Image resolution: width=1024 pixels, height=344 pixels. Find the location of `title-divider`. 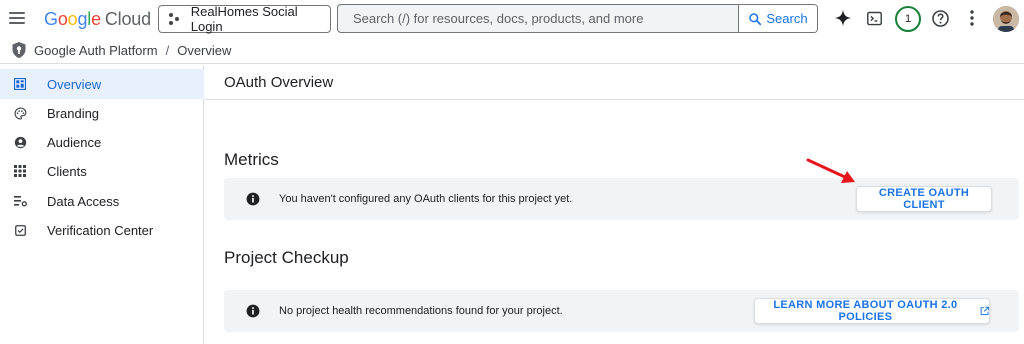

title-divider is located at coordinates (614, 99).